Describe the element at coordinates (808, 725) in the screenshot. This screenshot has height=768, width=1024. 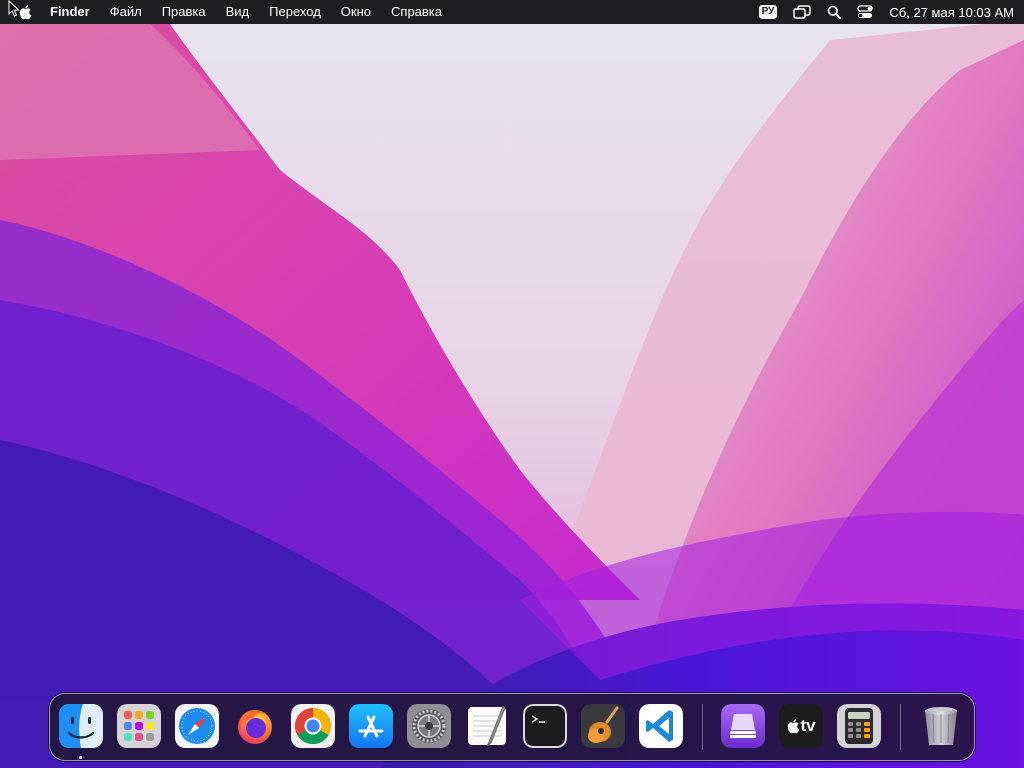
I see `apple-tv-label: tv` at that location.